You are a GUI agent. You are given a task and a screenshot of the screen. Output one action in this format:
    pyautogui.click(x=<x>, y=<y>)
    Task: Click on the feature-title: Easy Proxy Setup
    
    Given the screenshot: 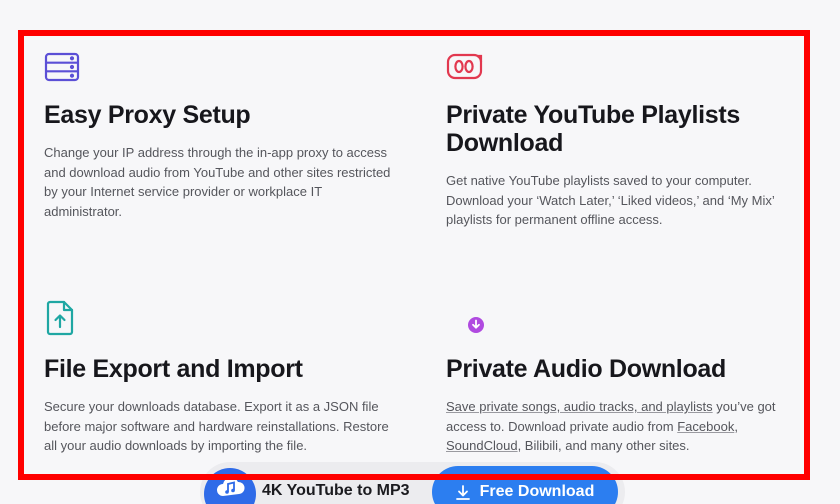 What is the action you would take?
    pyautogui.click(x=147, y=115)
    